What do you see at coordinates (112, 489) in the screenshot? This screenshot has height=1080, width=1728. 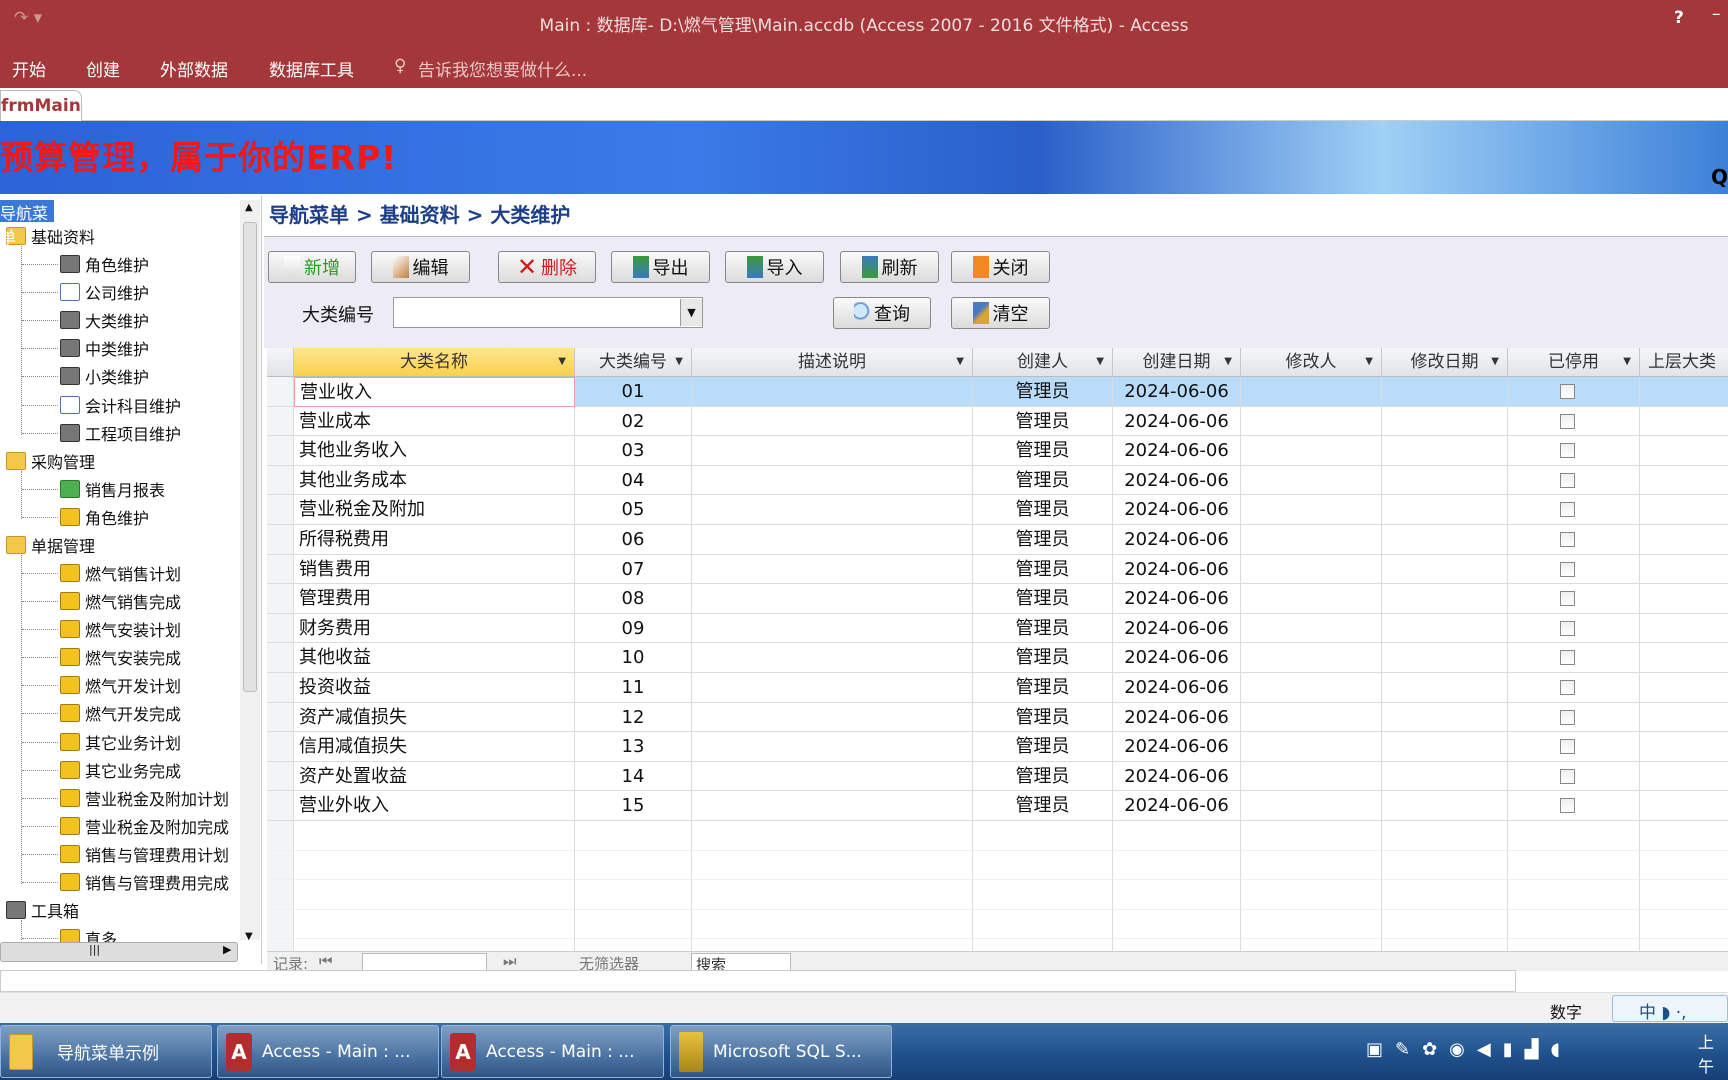 I see `tree-item: 销售月报表` at bounding box center [112, 489].